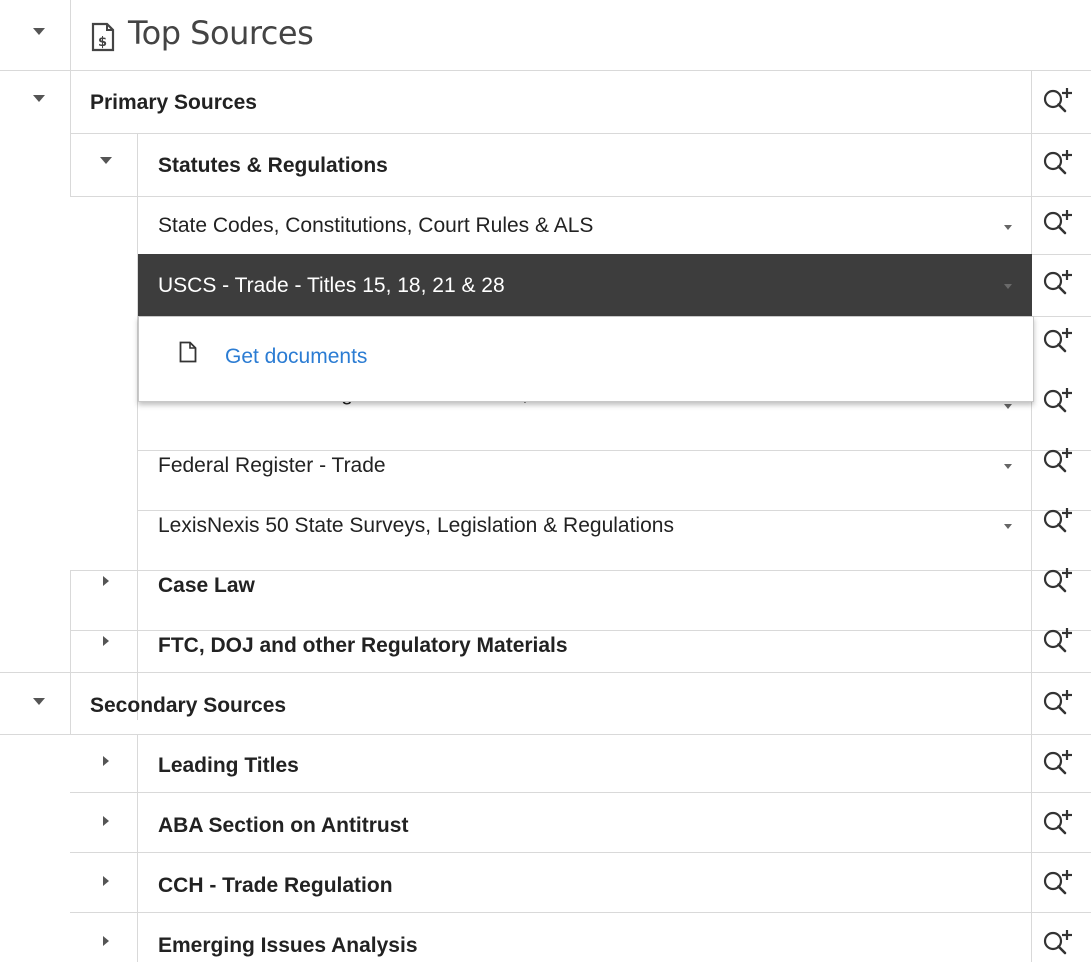  I want to click on get-documents-link: Get documents, so click(296, 357).